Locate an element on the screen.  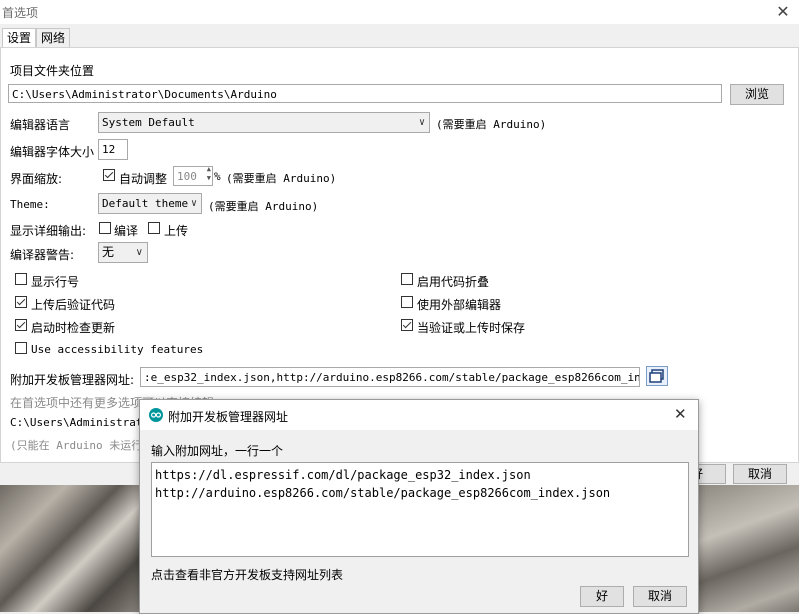
verbose-label: 显示详细输出: is located at coordinates (48, 231).